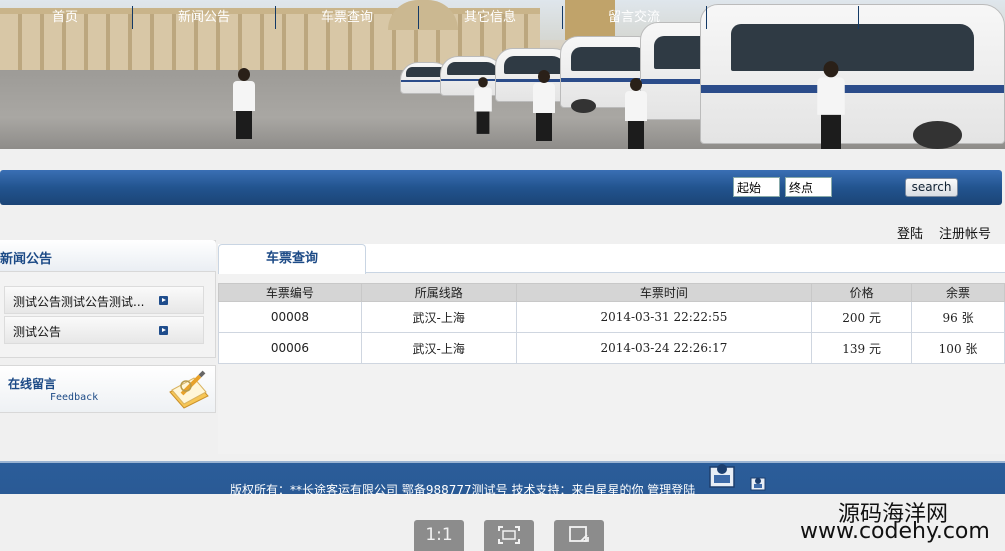  Describe the element at coordinates (958, 317) in the screenshot. I see `cell-remaining: 96 张` at that location.